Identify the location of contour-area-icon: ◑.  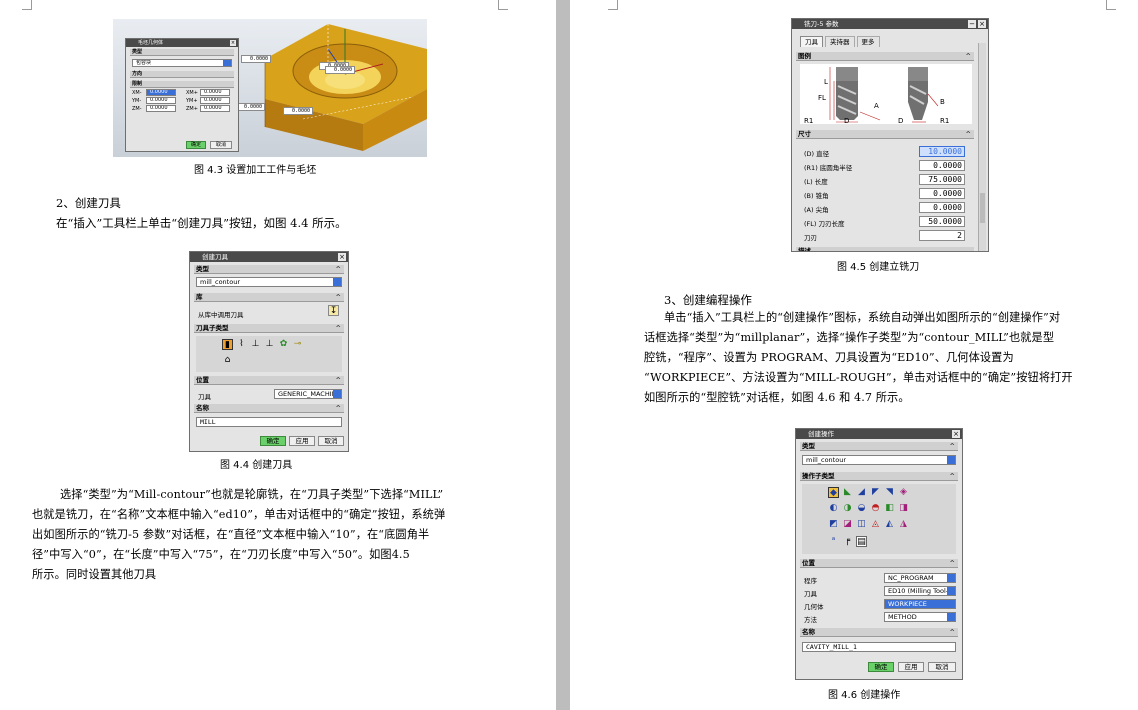
(847, 508).